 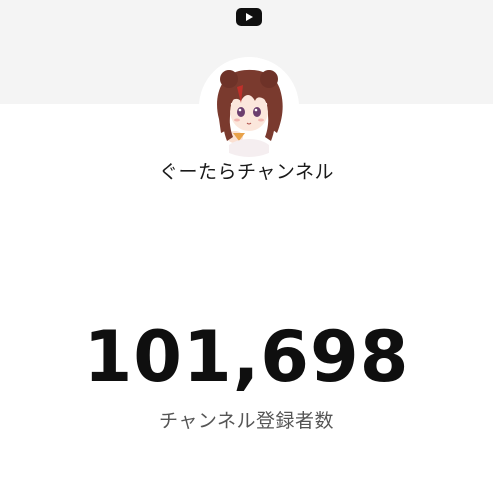 I want to click on channel-avatar, so click(x=249, y=107).